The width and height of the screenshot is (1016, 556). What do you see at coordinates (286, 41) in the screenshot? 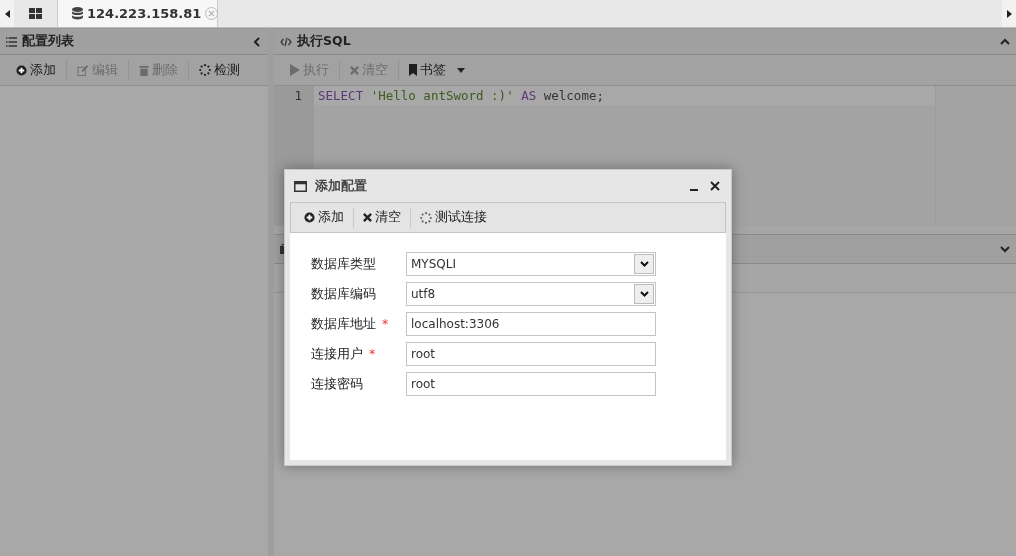
I see `code-icon` at bounding box center [286, 41].